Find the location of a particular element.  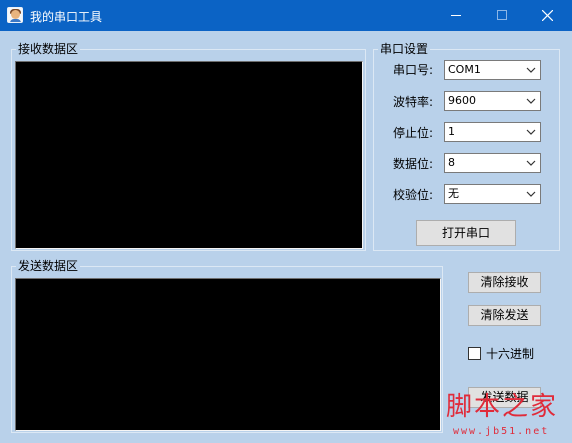

data-bits-label: 数据位: is located at coordinates (413, 164).